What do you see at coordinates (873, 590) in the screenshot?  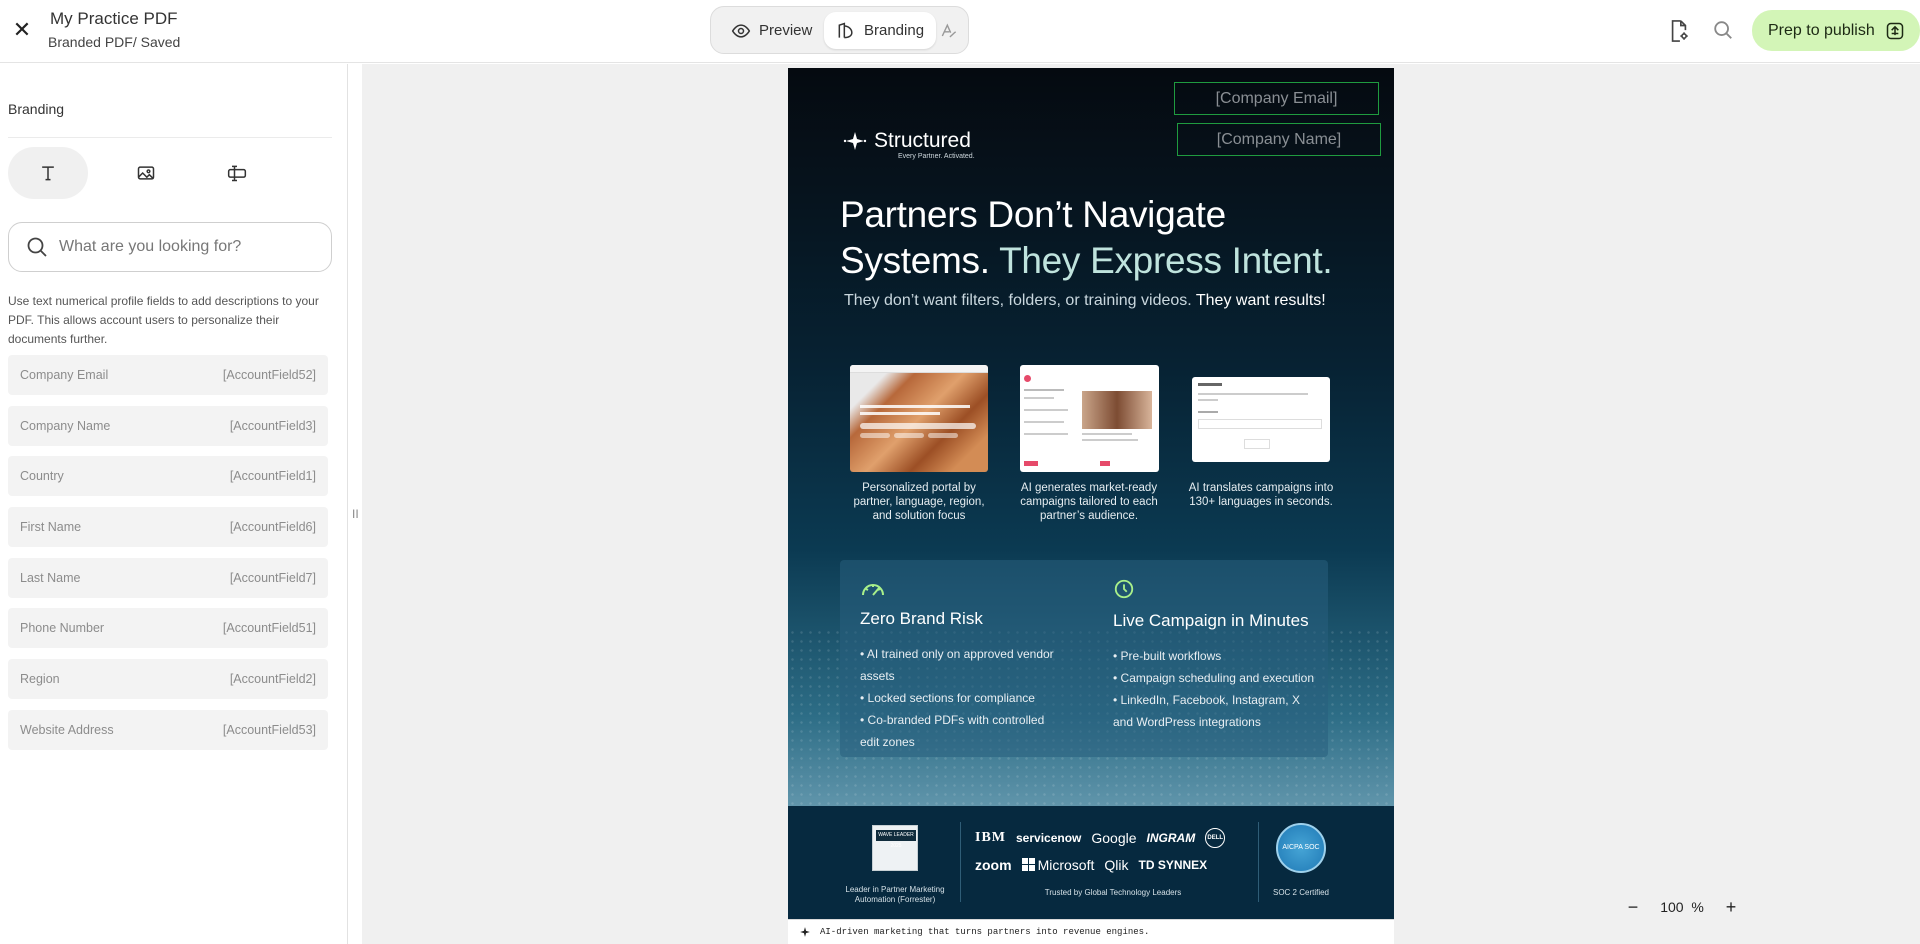 I see `gauge-icon` at bounding box center [873, 590].